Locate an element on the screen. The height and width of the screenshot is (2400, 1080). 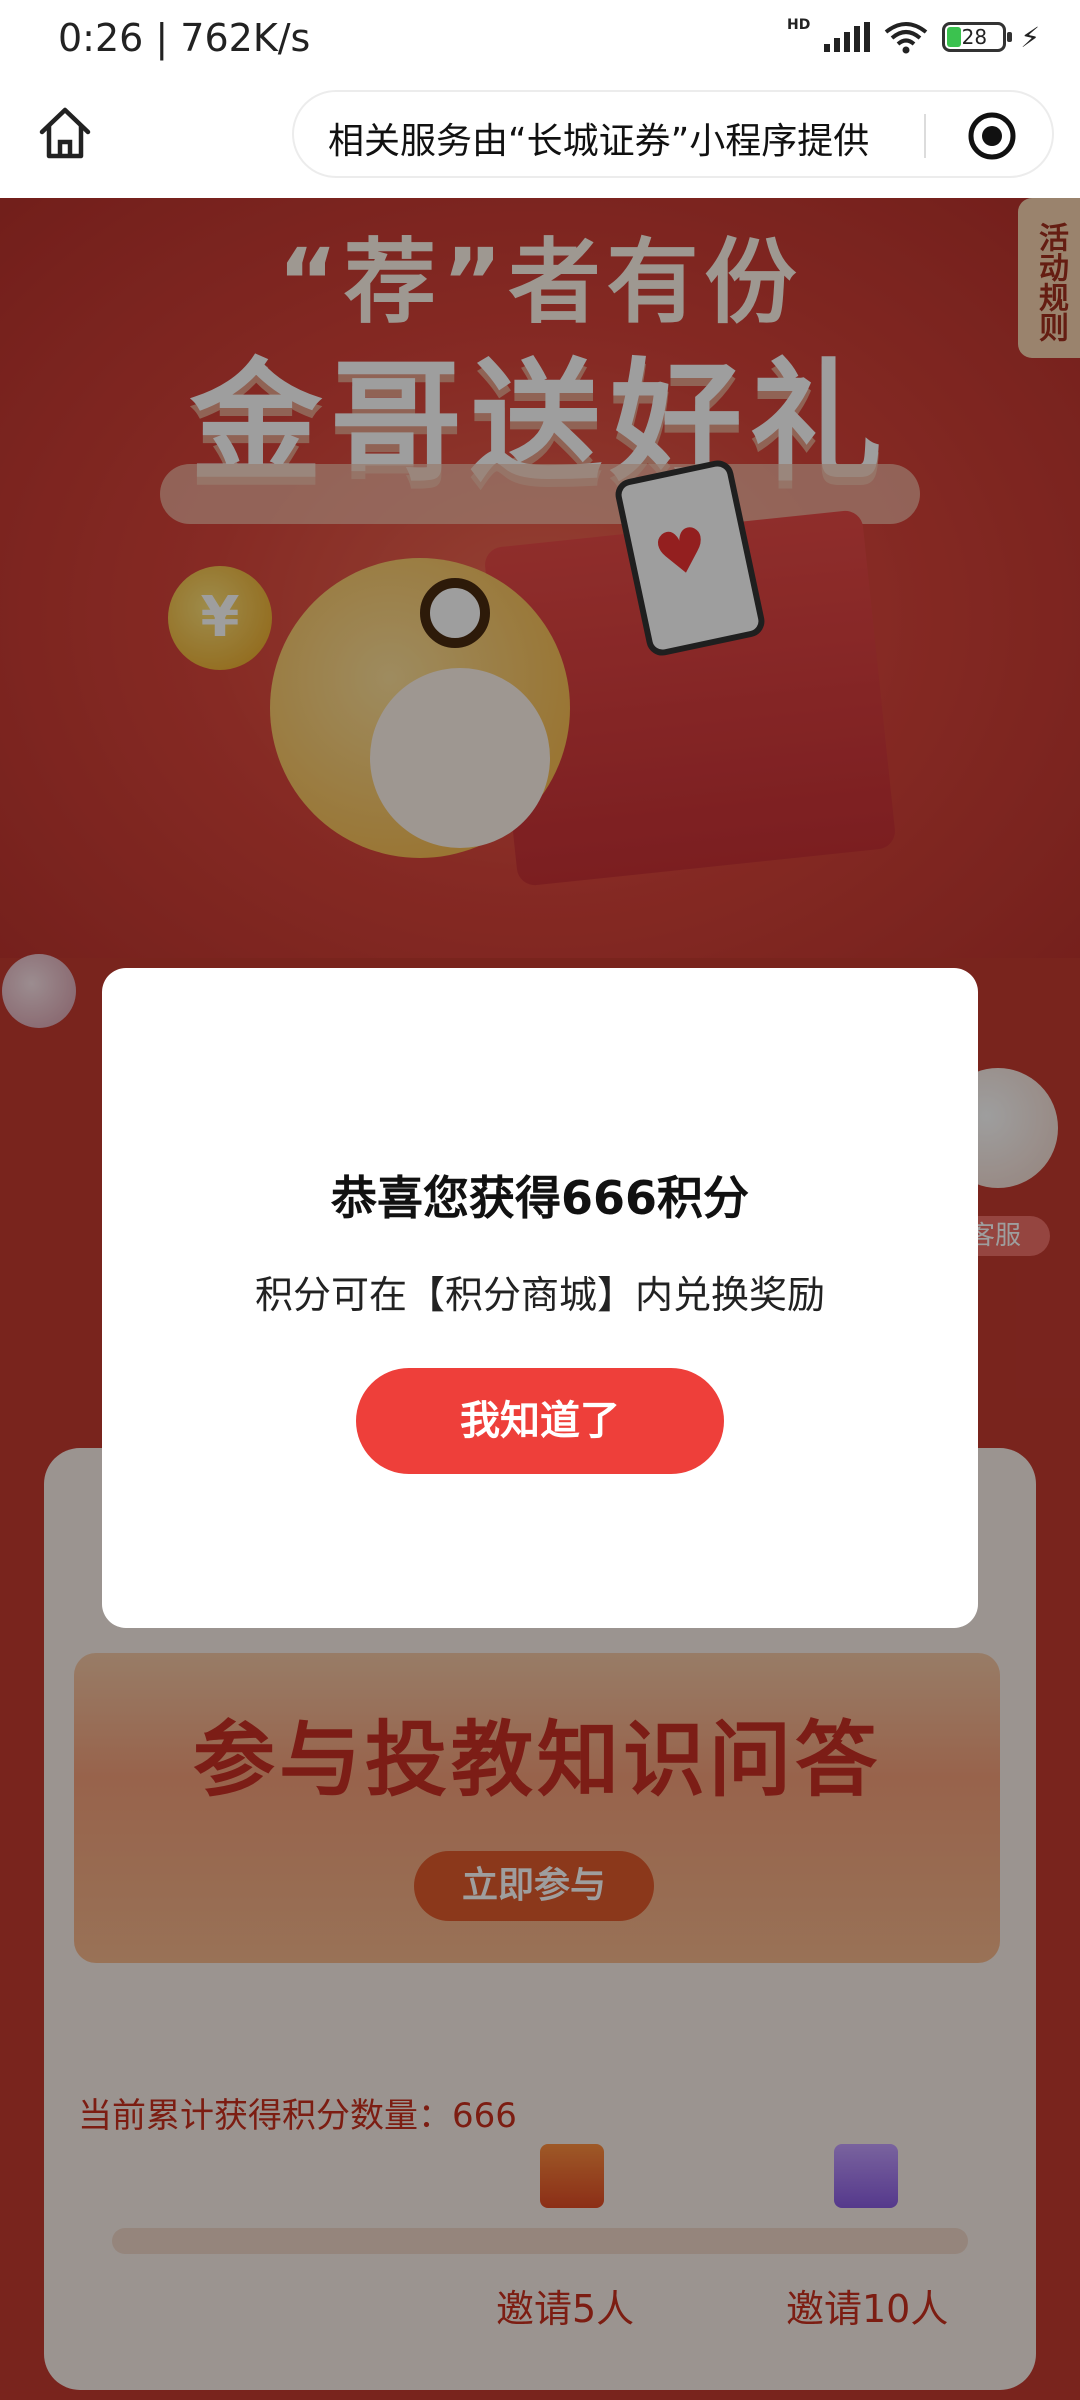
charging-icon: ⚡ is located at coordinates (1030, 37).